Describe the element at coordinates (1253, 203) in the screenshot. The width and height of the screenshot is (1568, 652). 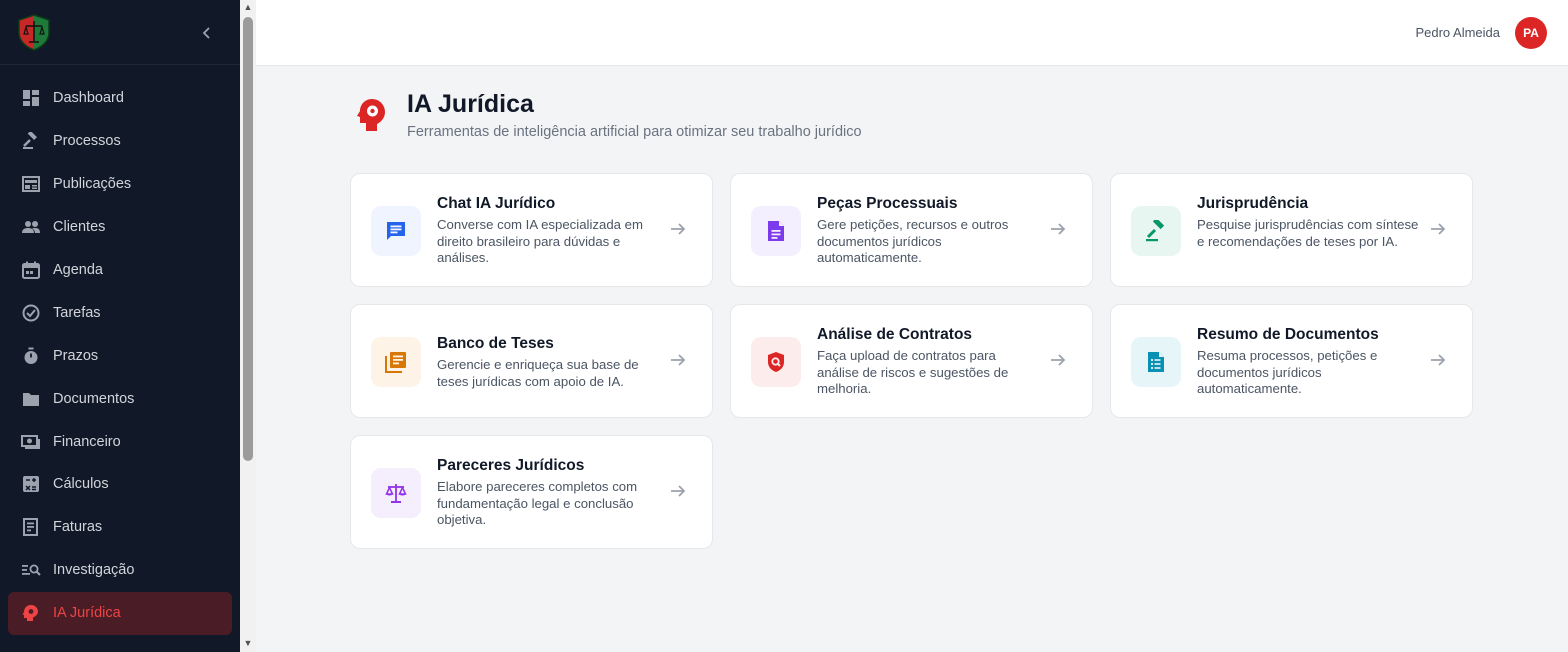
I see `card-title: Jurisprudência` at that location.